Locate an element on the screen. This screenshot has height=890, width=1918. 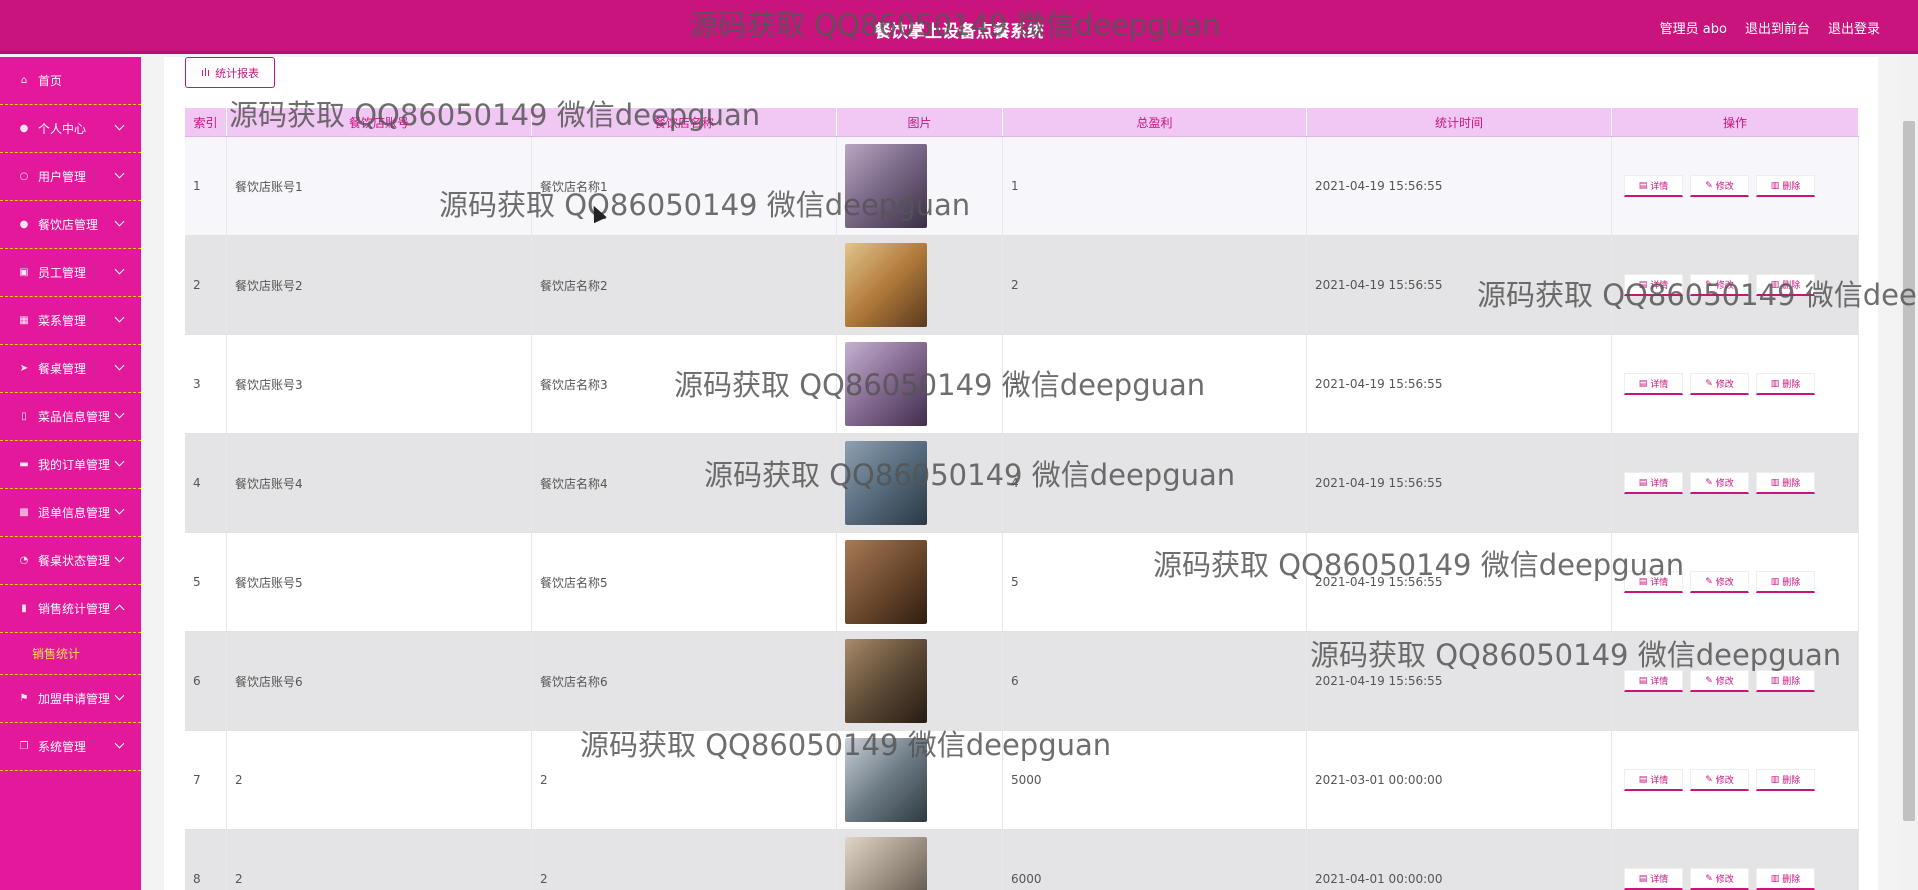
submenu-sales-stats: 销售统计 is located at coordinates (70, 654).